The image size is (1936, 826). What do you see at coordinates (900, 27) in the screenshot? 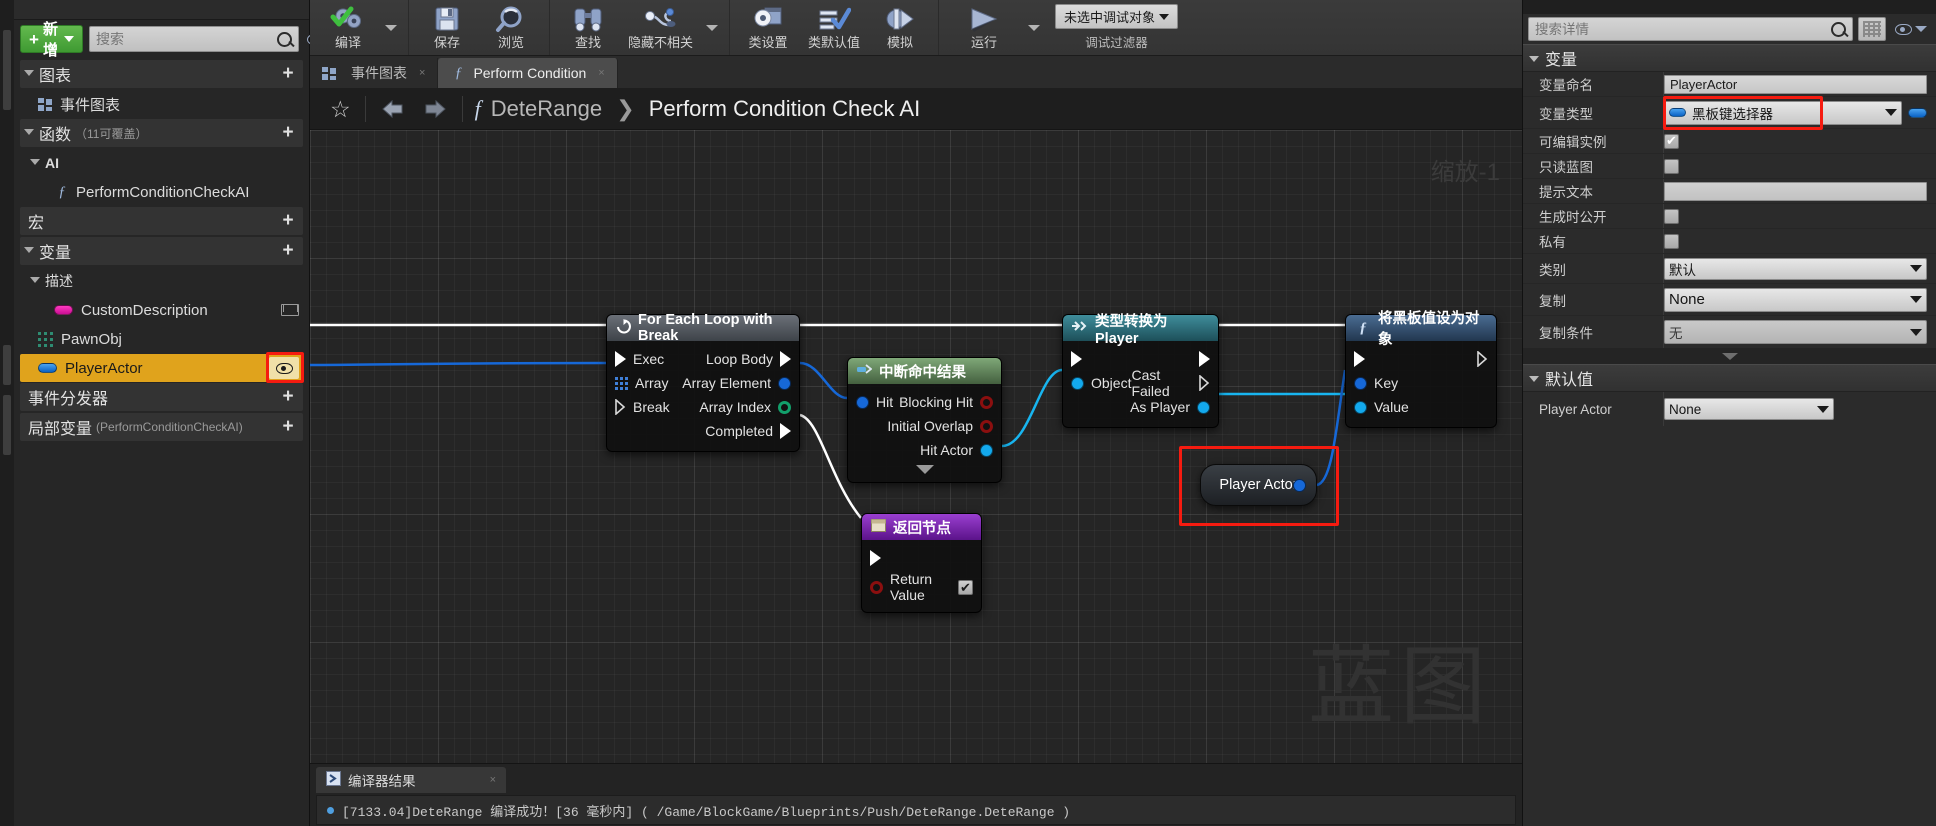
I see `simulation-button: 模拟` at bounding box center [900, 27].